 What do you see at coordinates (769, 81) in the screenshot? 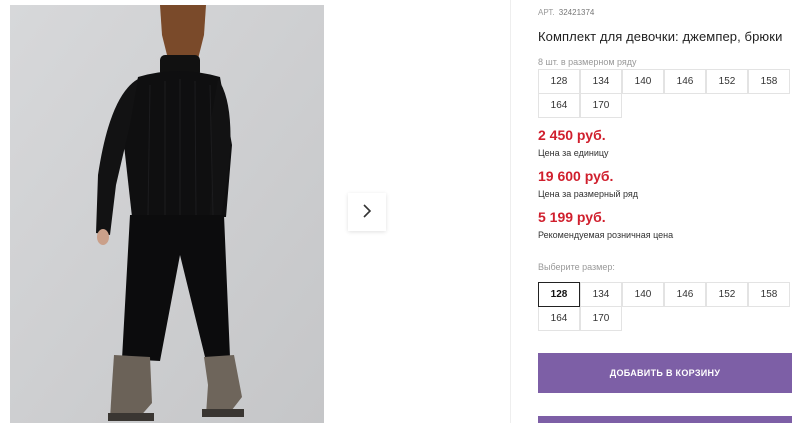
I see `size-row-cell: 158` at bounding box center [769, 81].